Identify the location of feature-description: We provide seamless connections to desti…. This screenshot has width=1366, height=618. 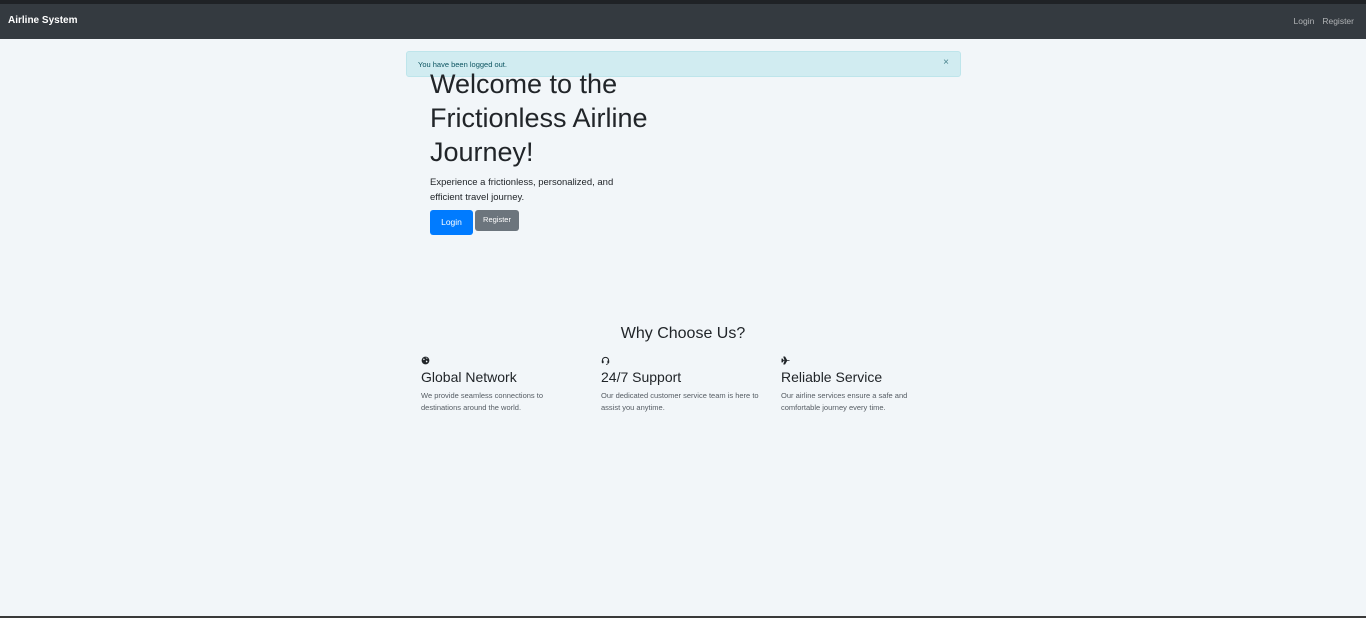
(482, 401).